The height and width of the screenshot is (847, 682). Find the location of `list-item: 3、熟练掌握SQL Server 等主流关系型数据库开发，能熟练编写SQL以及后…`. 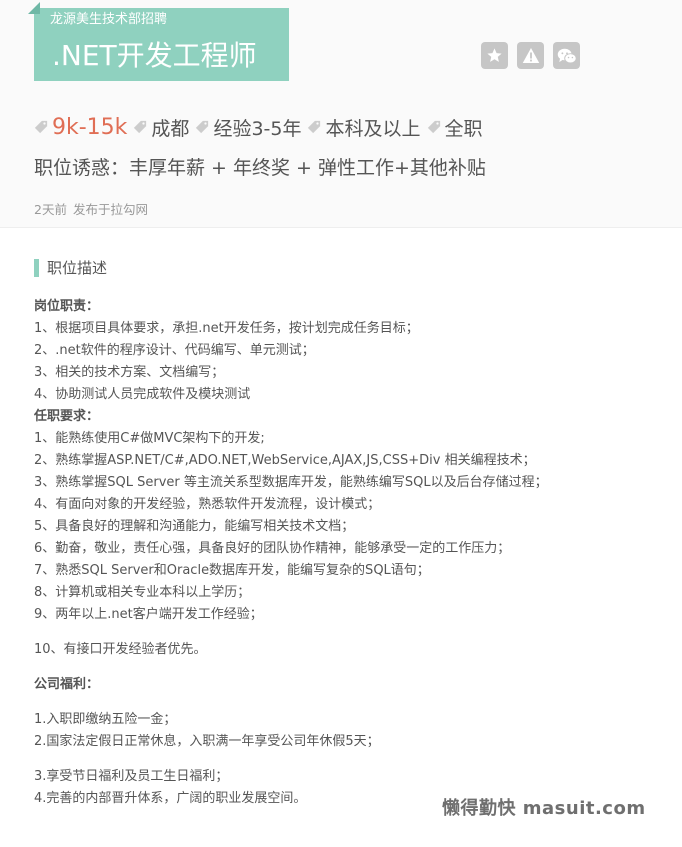

list-item: 3、熟练掌握SQL Server 等主流关系型数据库开发，能熟练编写SQL以及后… is located at coordinates (291, 482).